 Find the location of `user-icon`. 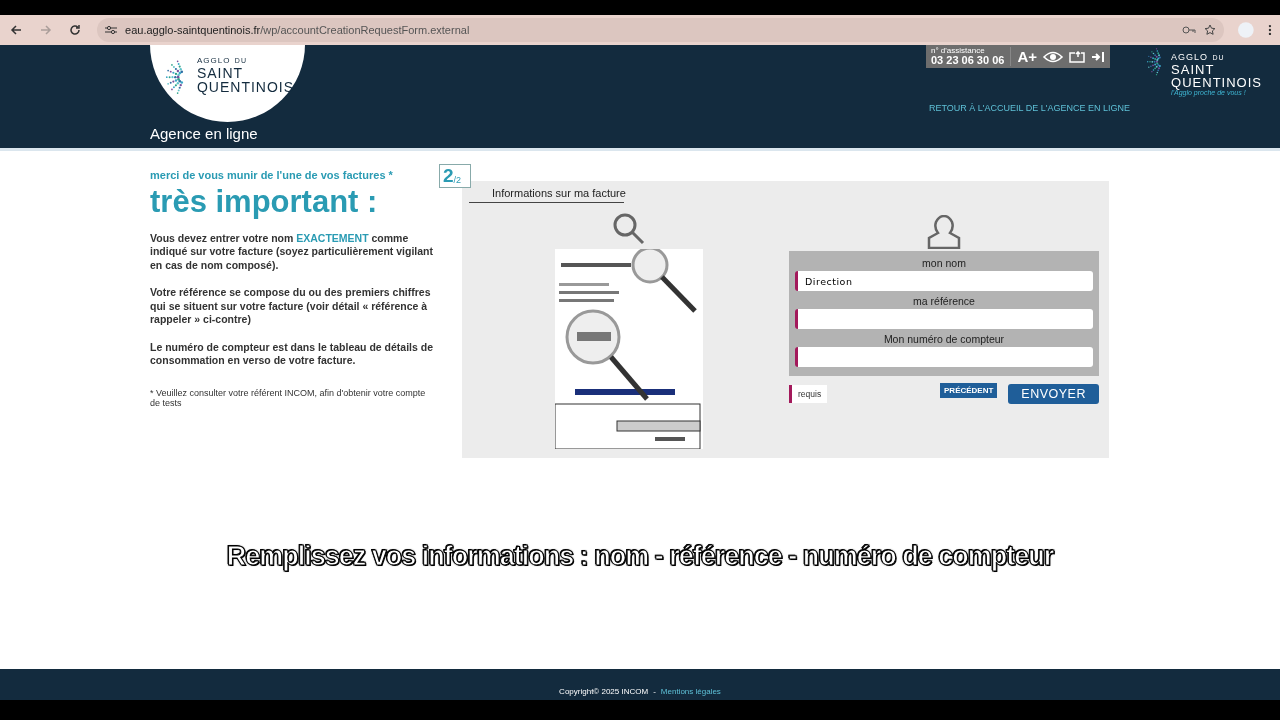

user-icon is located at coordinates (944, 232).